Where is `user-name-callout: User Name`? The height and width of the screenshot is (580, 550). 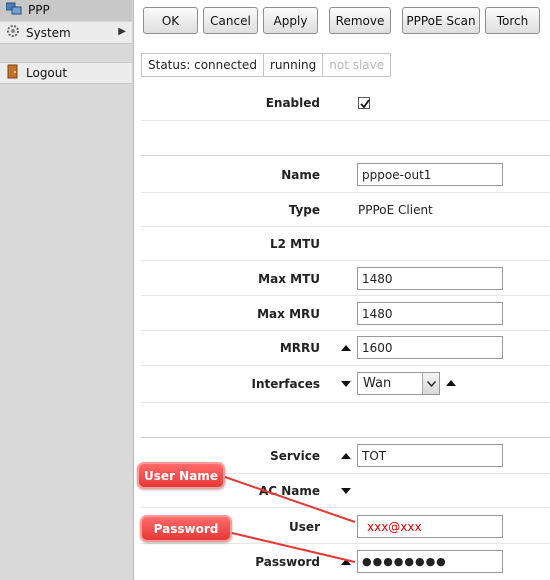 user-name-callout: User Name is located at coordinates (181, 475).